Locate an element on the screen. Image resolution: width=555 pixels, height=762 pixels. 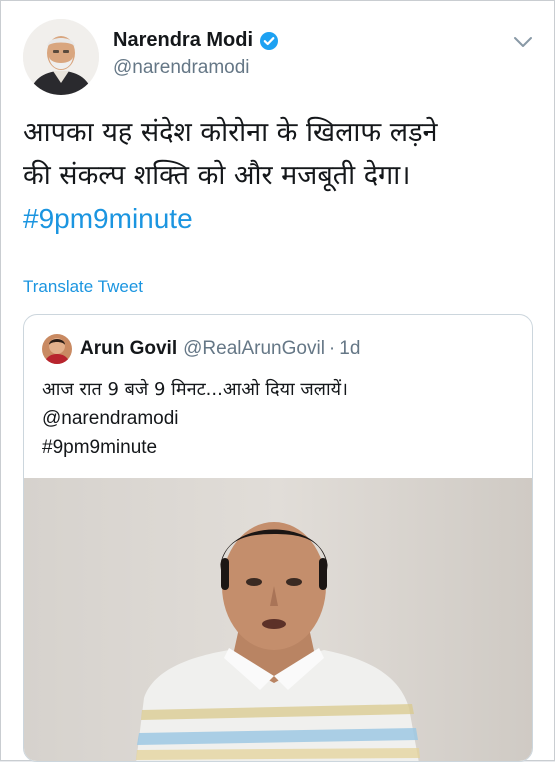
chevron-down-icon is located at coordinates (523, 42).